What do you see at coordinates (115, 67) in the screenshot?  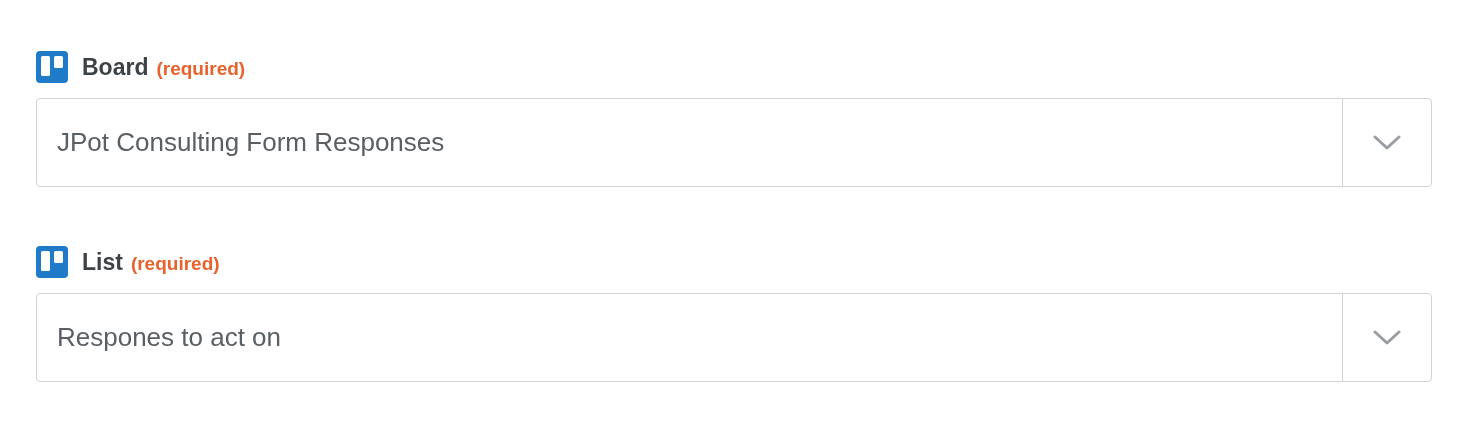 I see `field-label: Board` at bounding box center [115, 67].